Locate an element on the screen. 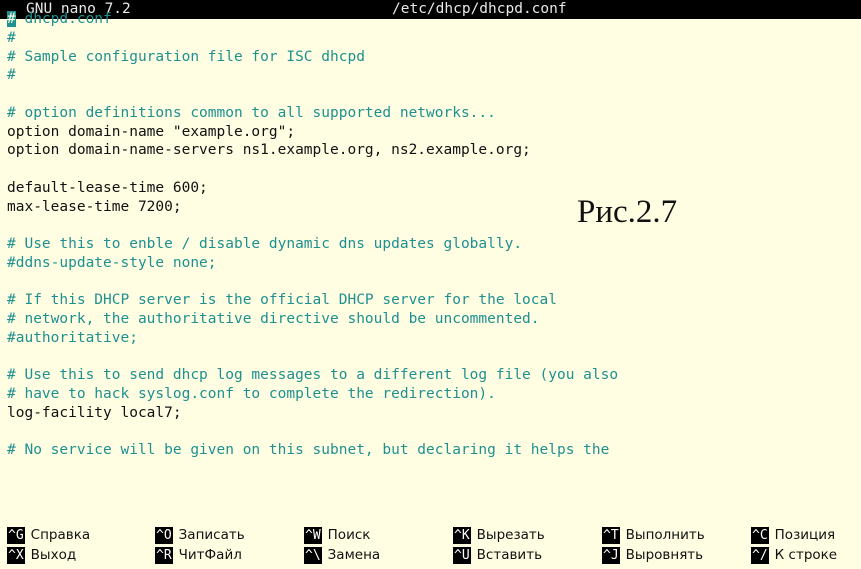 The height and width of the screenshot is (569, 861). shortcut-item: ^K Вырезать is located at coordinates (499, 535).